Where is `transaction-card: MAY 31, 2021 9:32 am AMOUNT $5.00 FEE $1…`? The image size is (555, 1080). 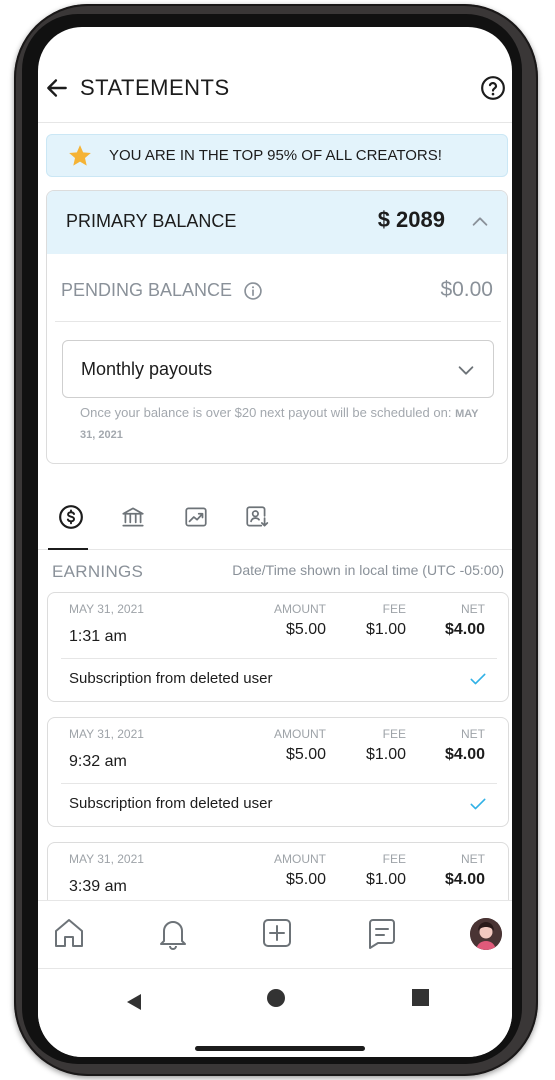
transaction-card: MAY 31, 2021 9:32 am AMOUNT $5.00 FEE $1… is located at coordinates (278, 772).